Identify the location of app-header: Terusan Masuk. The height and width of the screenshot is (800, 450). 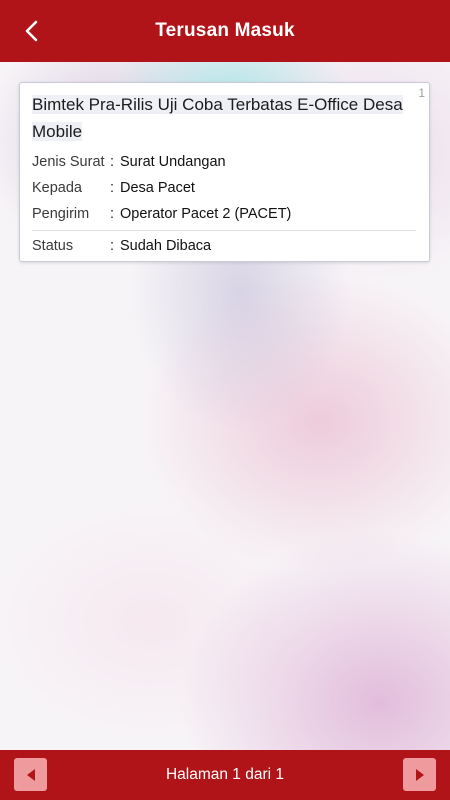
(225, 31).